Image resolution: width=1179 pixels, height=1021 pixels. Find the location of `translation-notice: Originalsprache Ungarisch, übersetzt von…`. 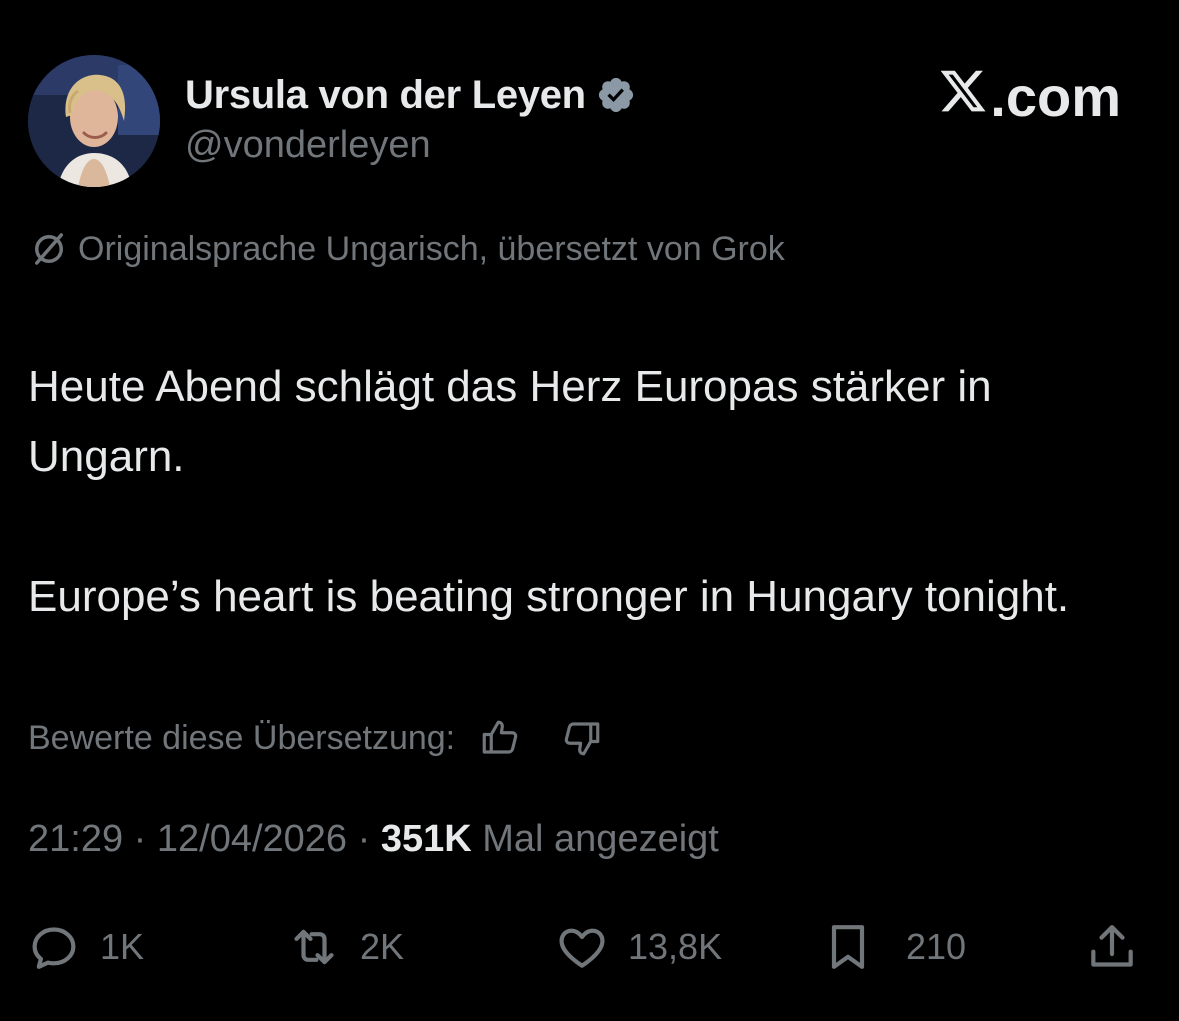

translation-notice: Originalsprache Ungarisch, übersetzt von… is located at coordinates (406, 249).